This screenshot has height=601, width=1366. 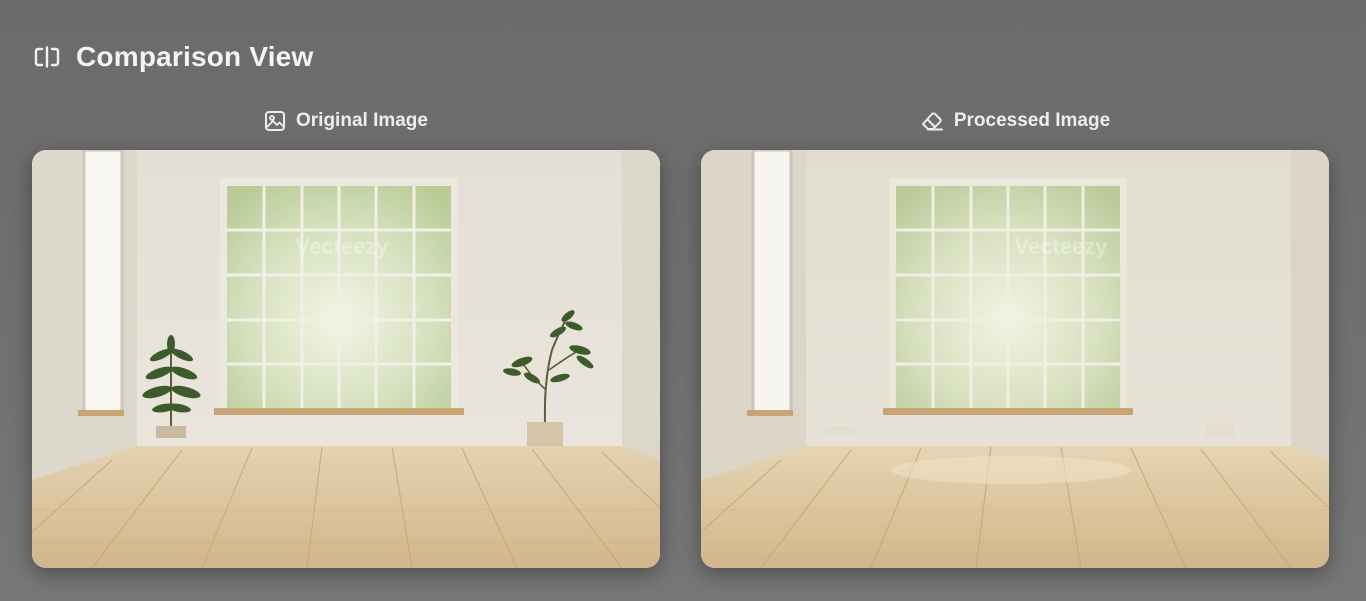 I want to click on compare-icon, so click(x=47, y=57).